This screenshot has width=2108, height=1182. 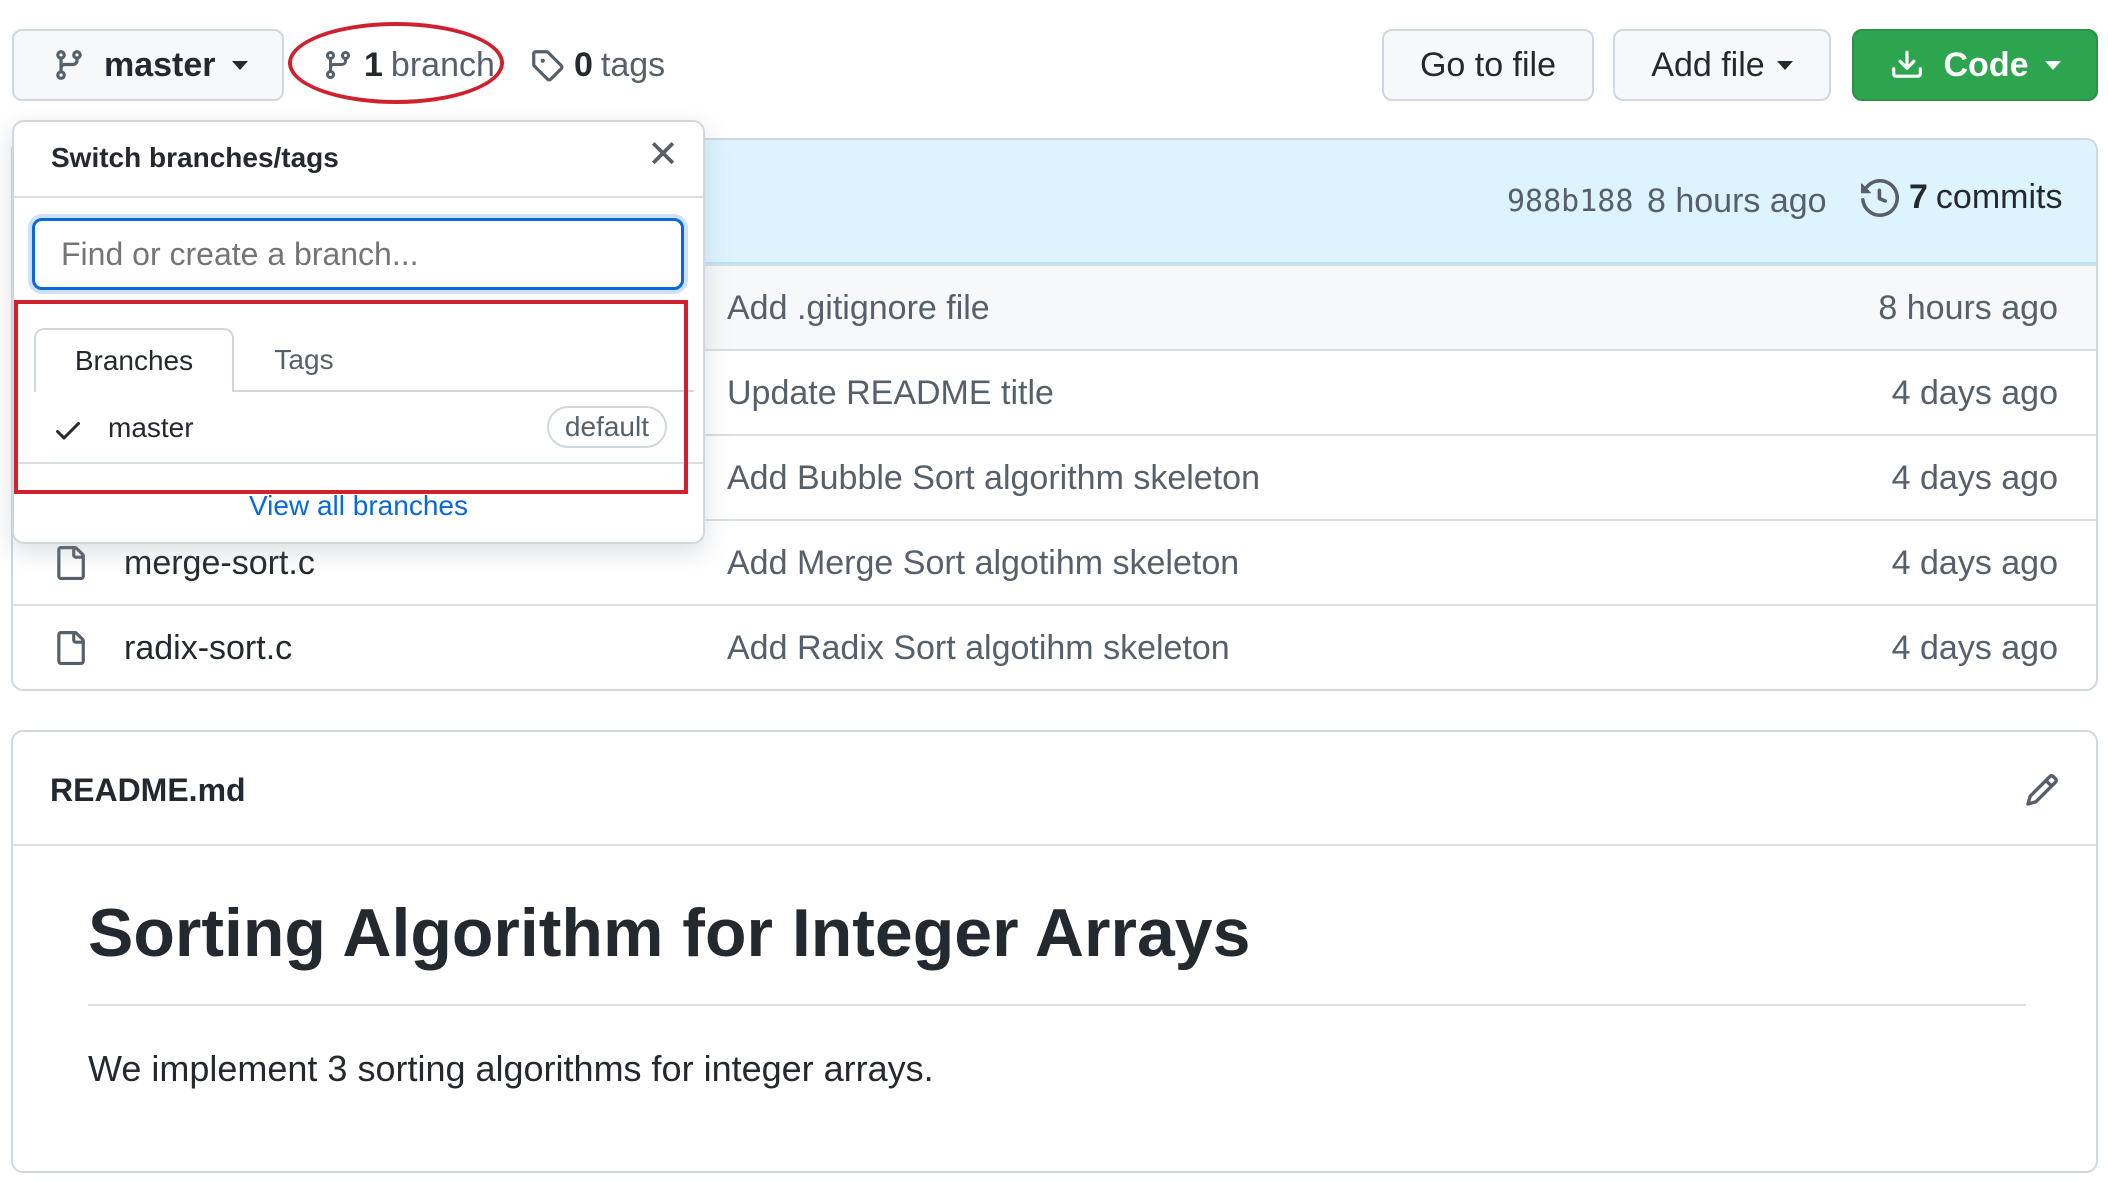 I want to click on commits-link: 7 commits, so click(x=1961, y=197).